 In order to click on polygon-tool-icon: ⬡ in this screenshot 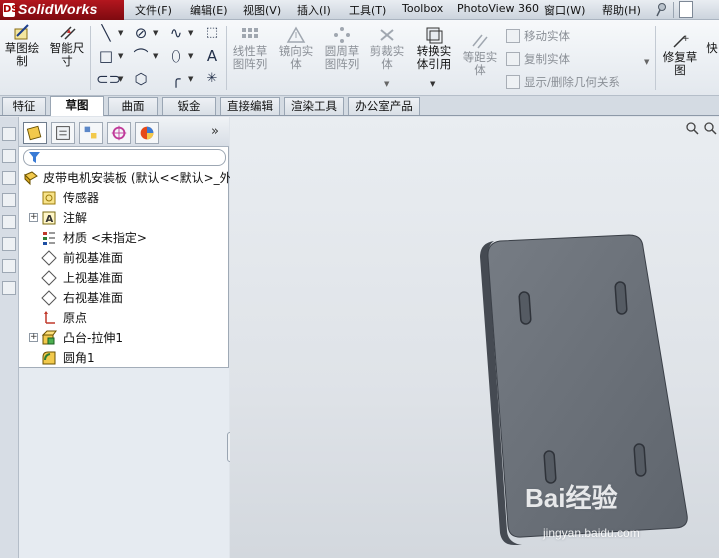, I will do `click(141, 79)`.